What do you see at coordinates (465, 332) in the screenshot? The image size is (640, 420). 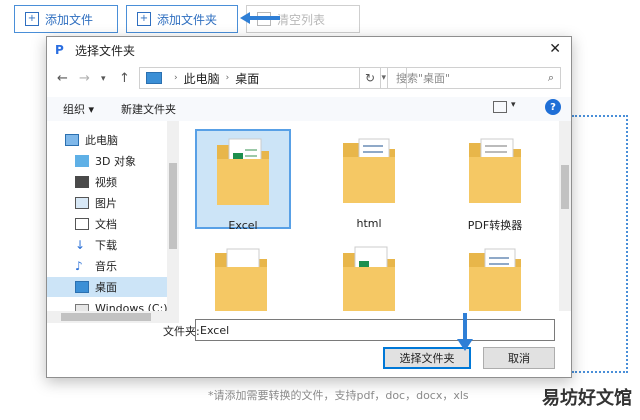 I see `pointer-arrow-down-icon` at bounding box center [465, 332].